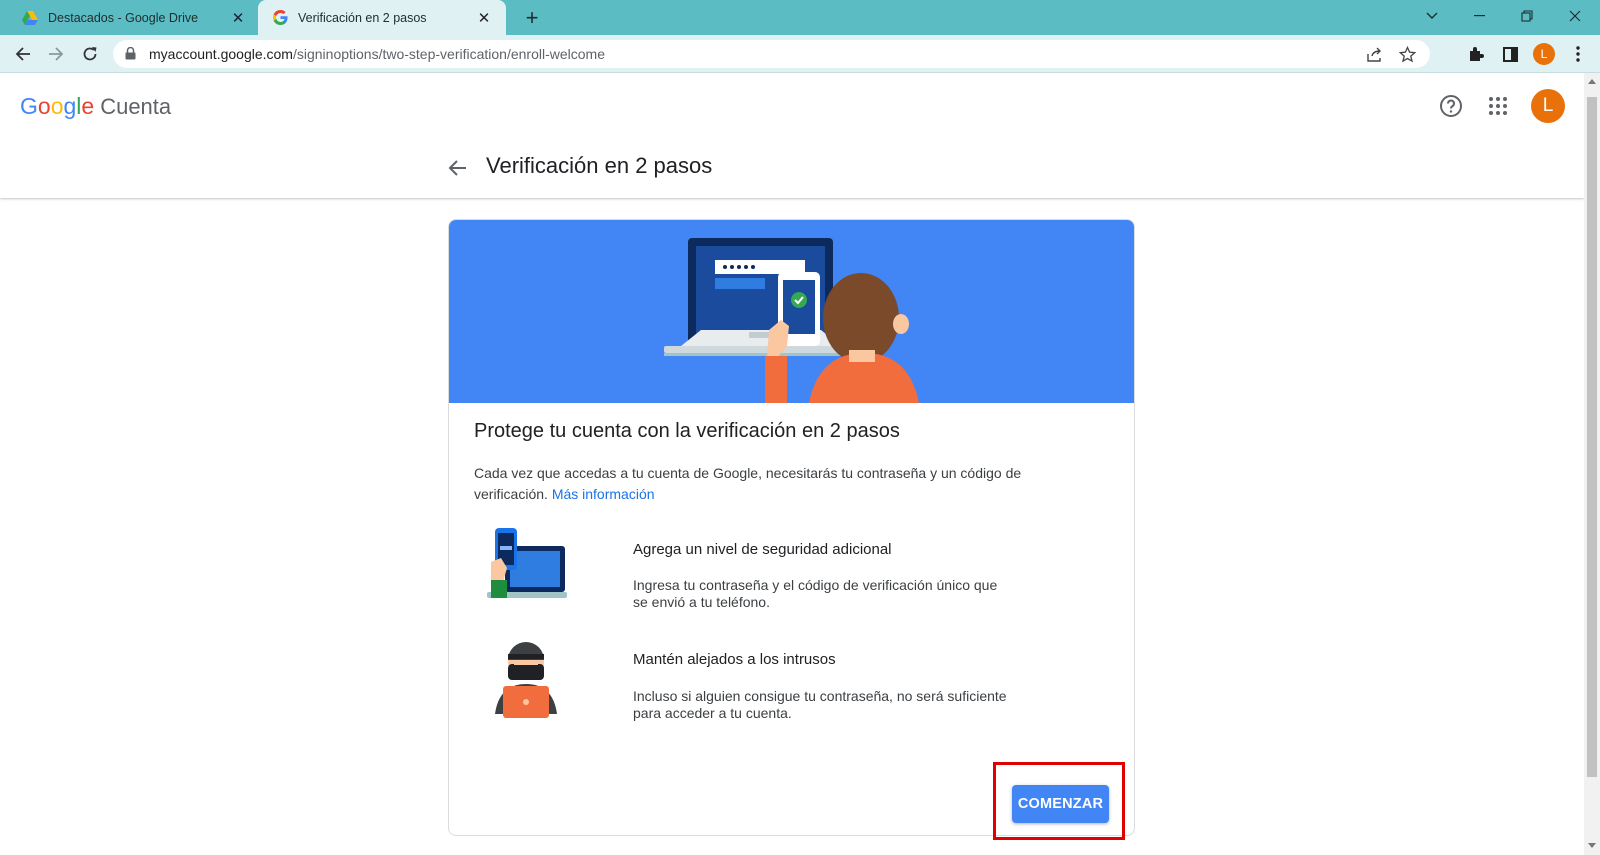 The width and height of the screenshot is (1600, 855). What do you see at coordinates (136, 106) in the screenshot?
I see `product-name: Cuenta` at bounding box center [136, 106].